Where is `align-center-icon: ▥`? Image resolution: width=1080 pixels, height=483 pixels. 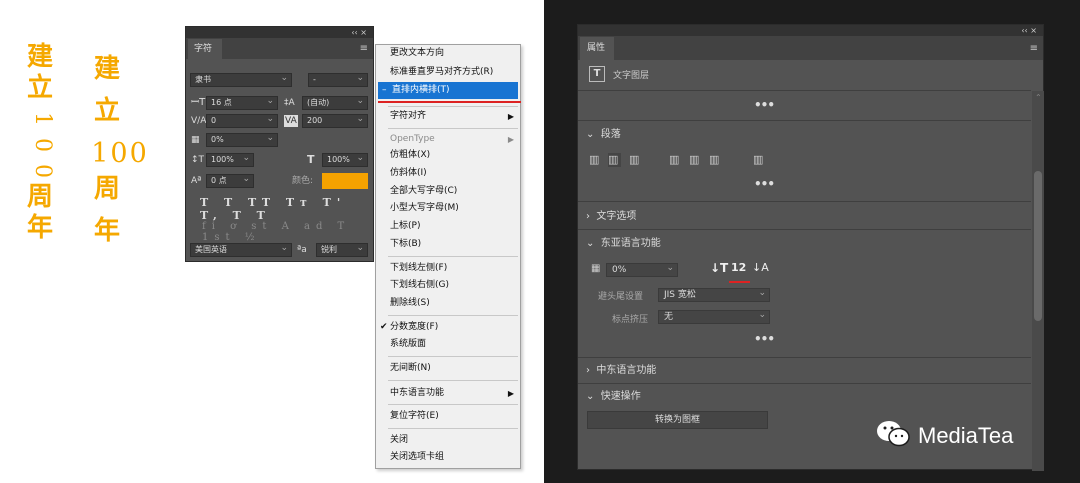 align-center-icon: ▥ is located at coordinates (614, 160).